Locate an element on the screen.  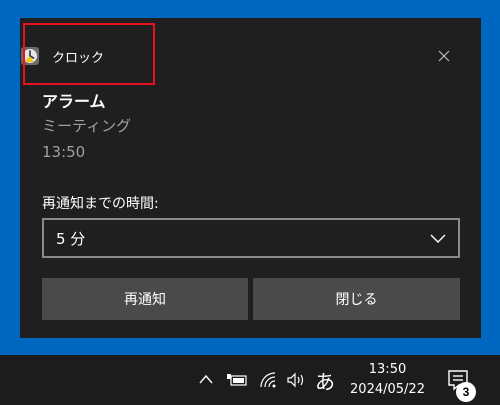
wifi-icon is located at coordinates (268, 380).